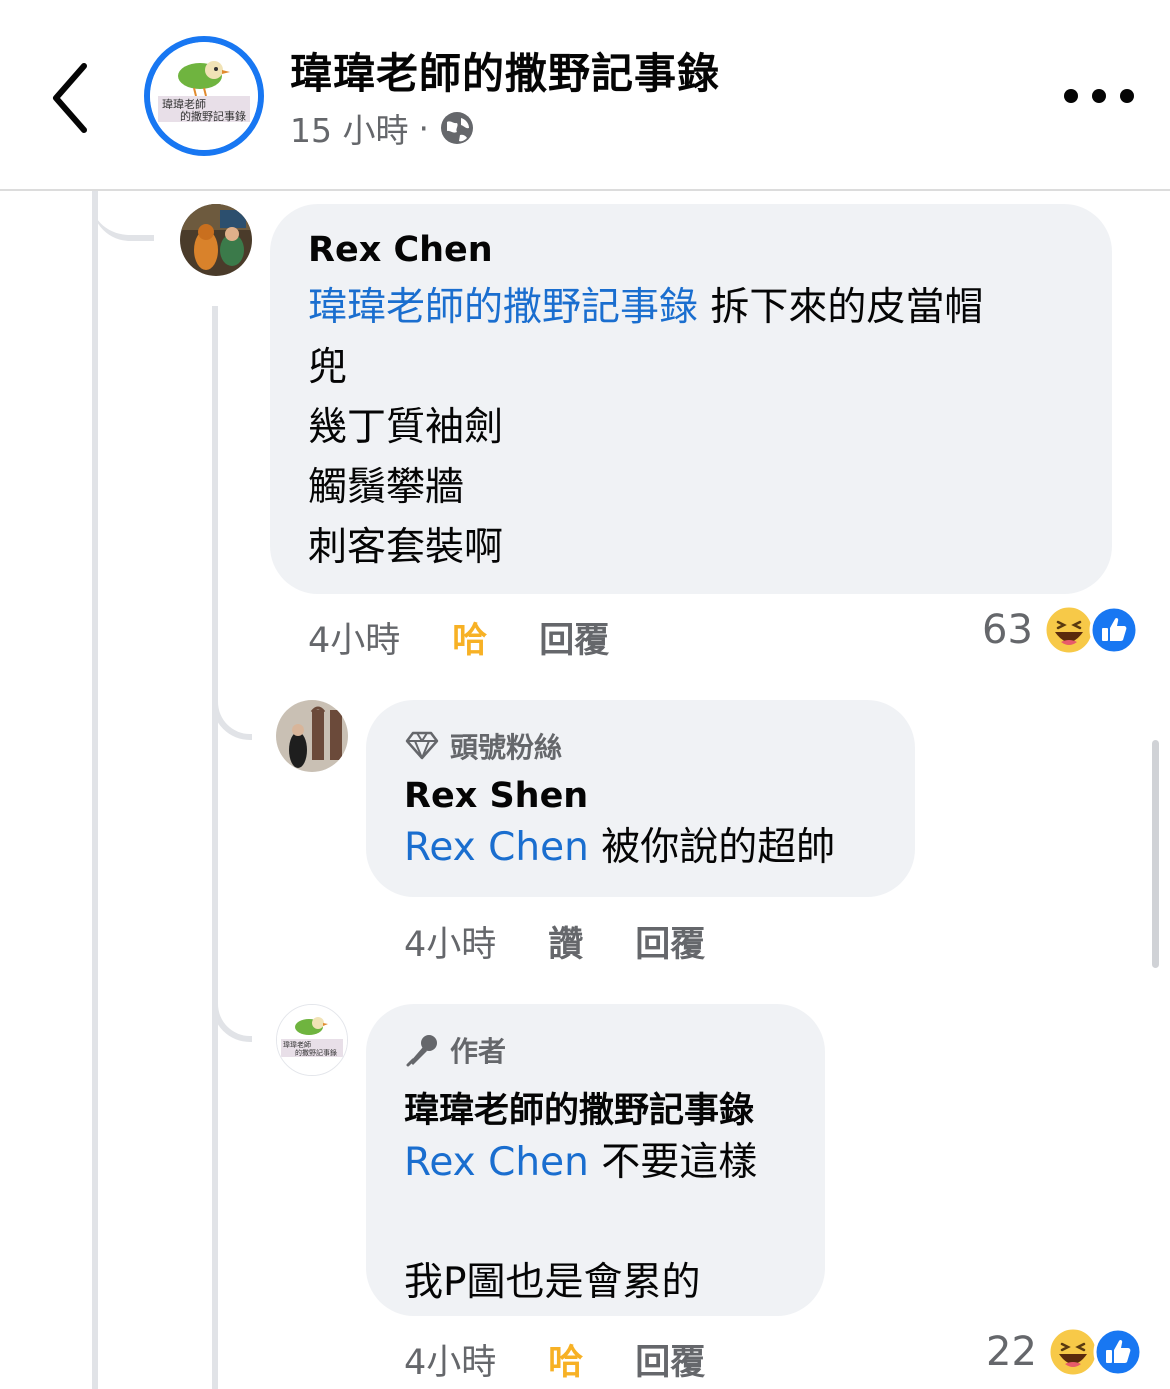 The height and width of the screenshot is (1389, 1170). I want to click on globe-icon, so click(456, 128).